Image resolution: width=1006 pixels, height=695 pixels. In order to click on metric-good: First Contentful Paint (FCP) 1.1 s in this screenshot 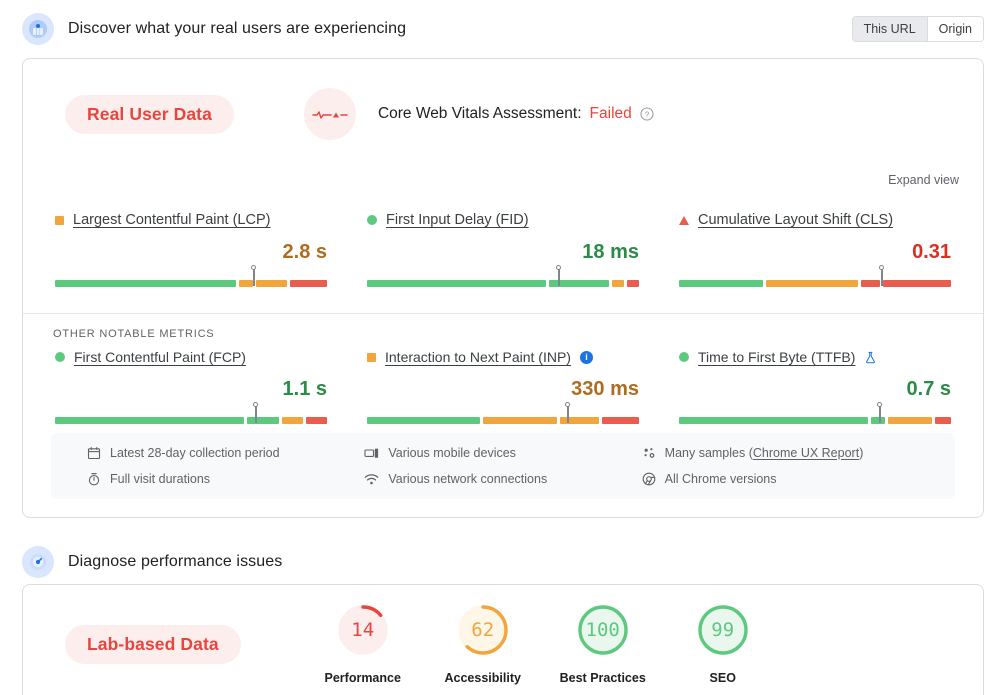, I will do `click(191, 387)`.